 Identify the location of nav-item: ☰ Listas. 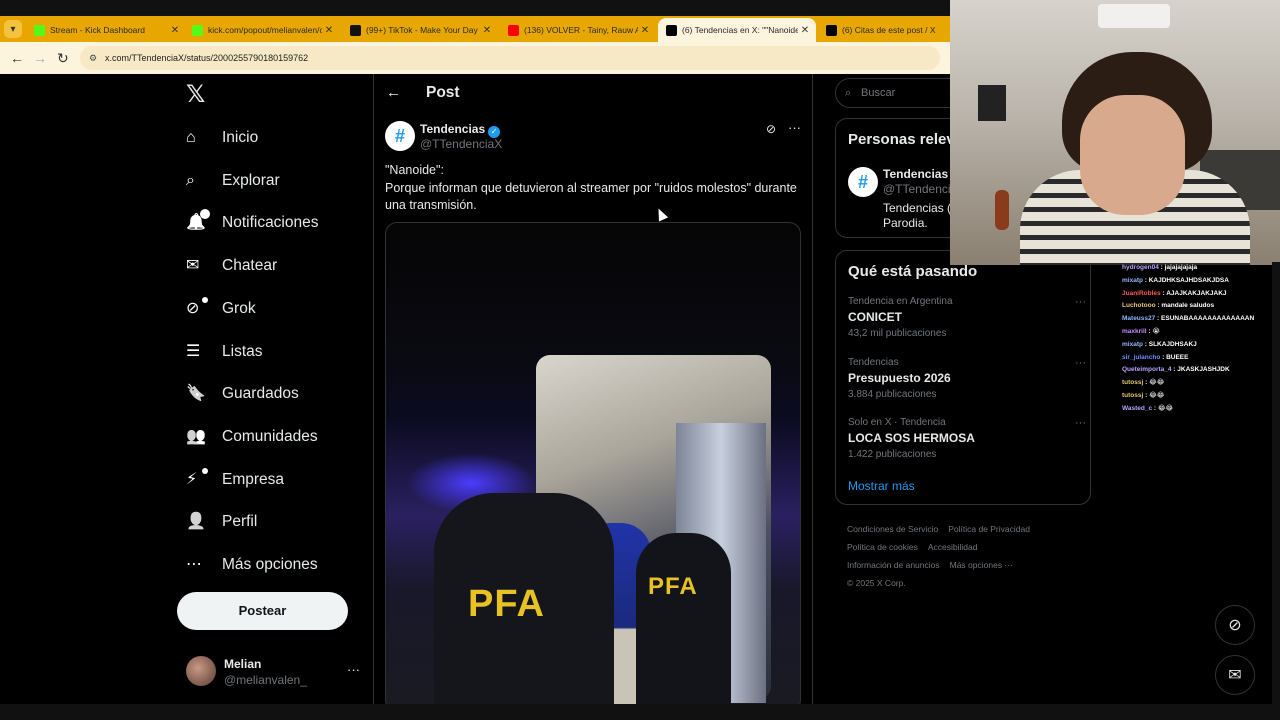
(224, 352).